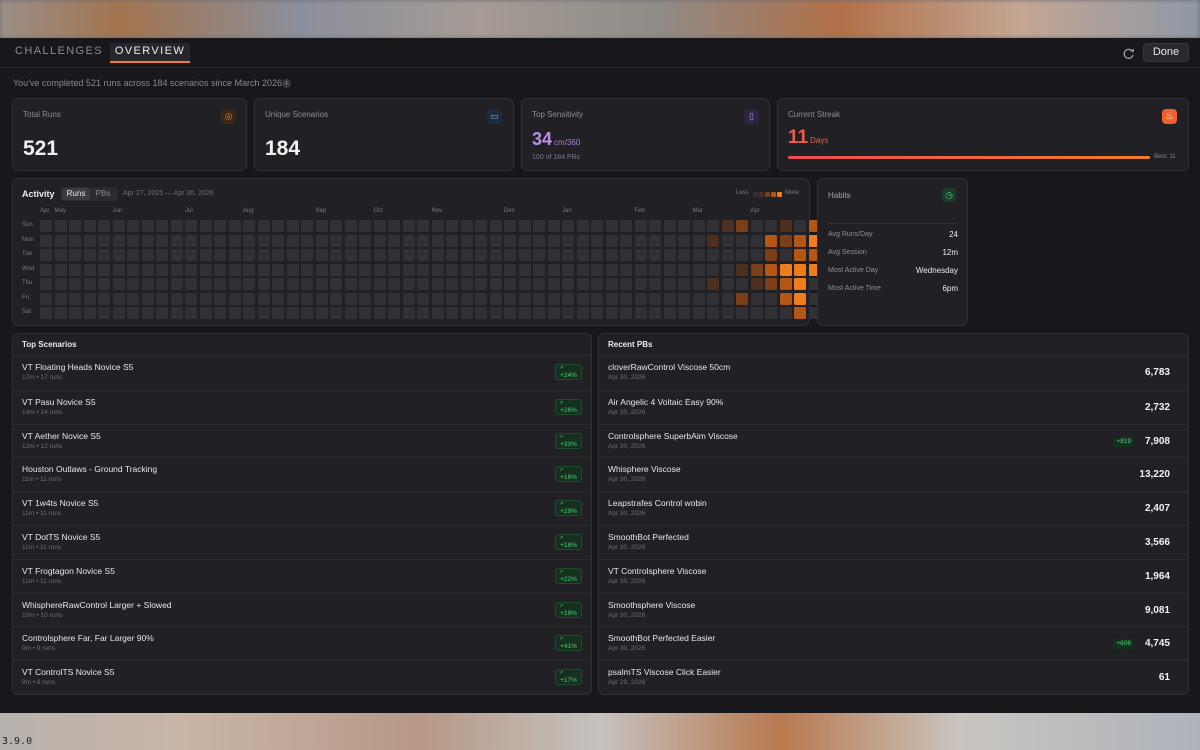 Image resolution: width=1200 pixels, height=750 pixels. Describe the element at coordinates (1166, 52) in the screenshot. I see `done-button: Done` at that location.